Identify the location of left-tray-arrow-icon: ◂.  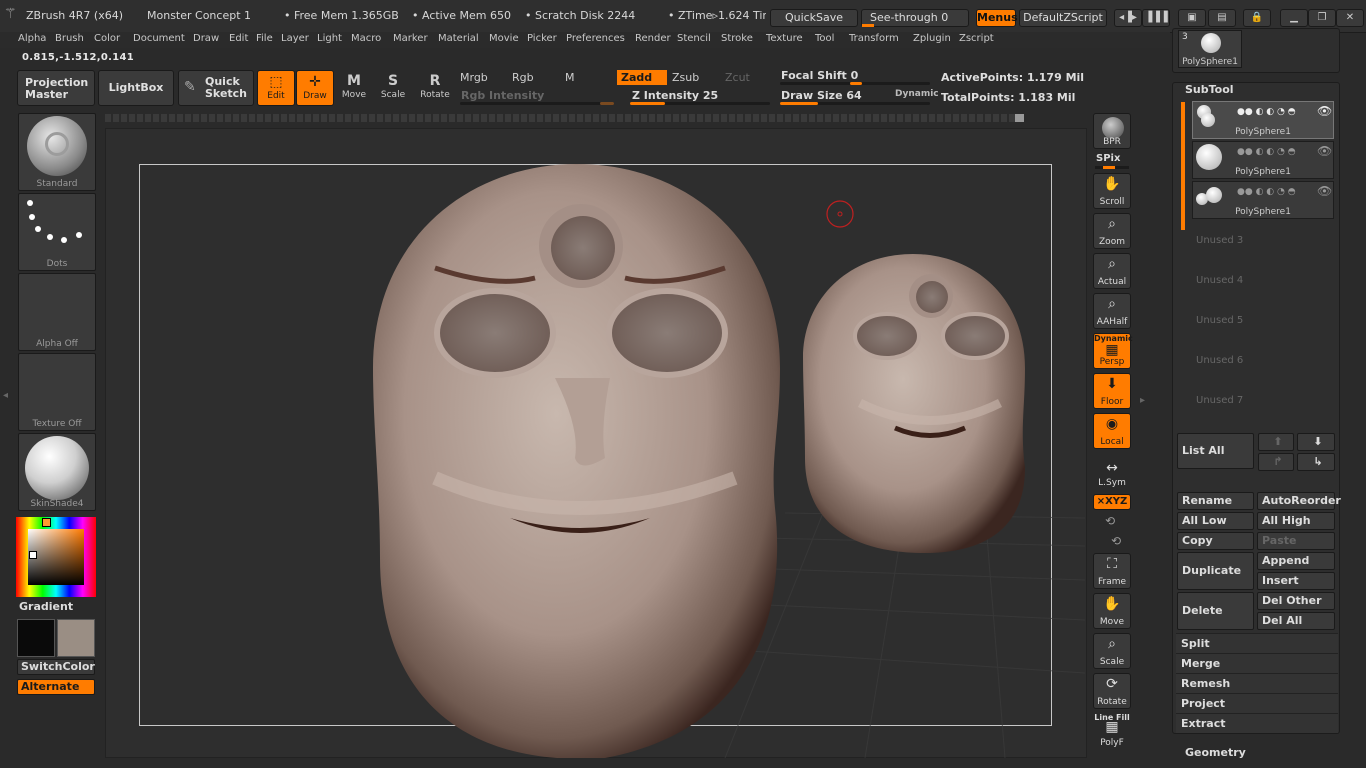
(5, 395).